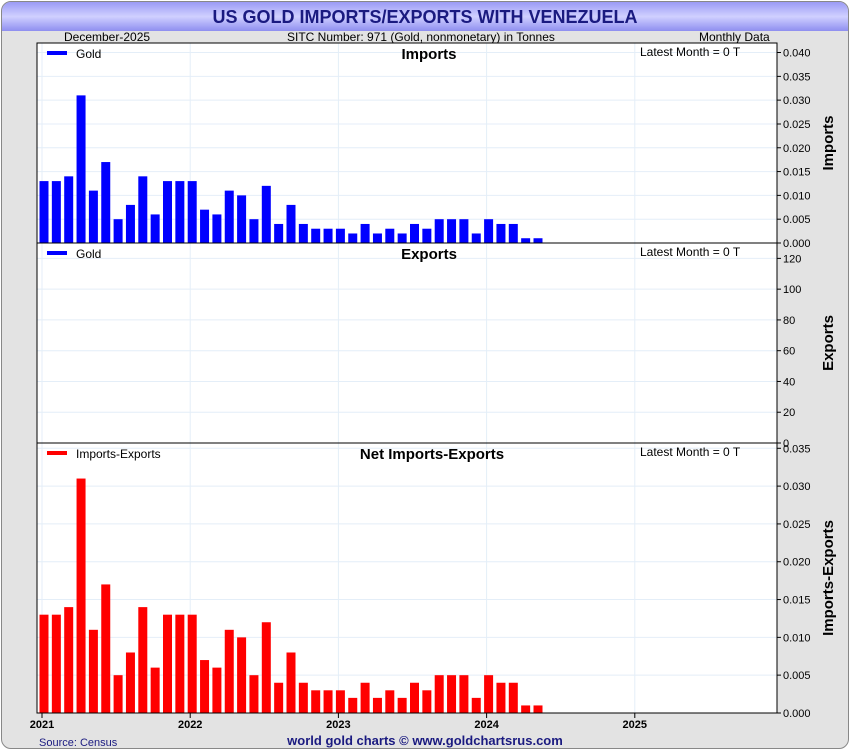 The image size is (850, 750). I want to click on y-tick-label: 20, so click(789, 413).